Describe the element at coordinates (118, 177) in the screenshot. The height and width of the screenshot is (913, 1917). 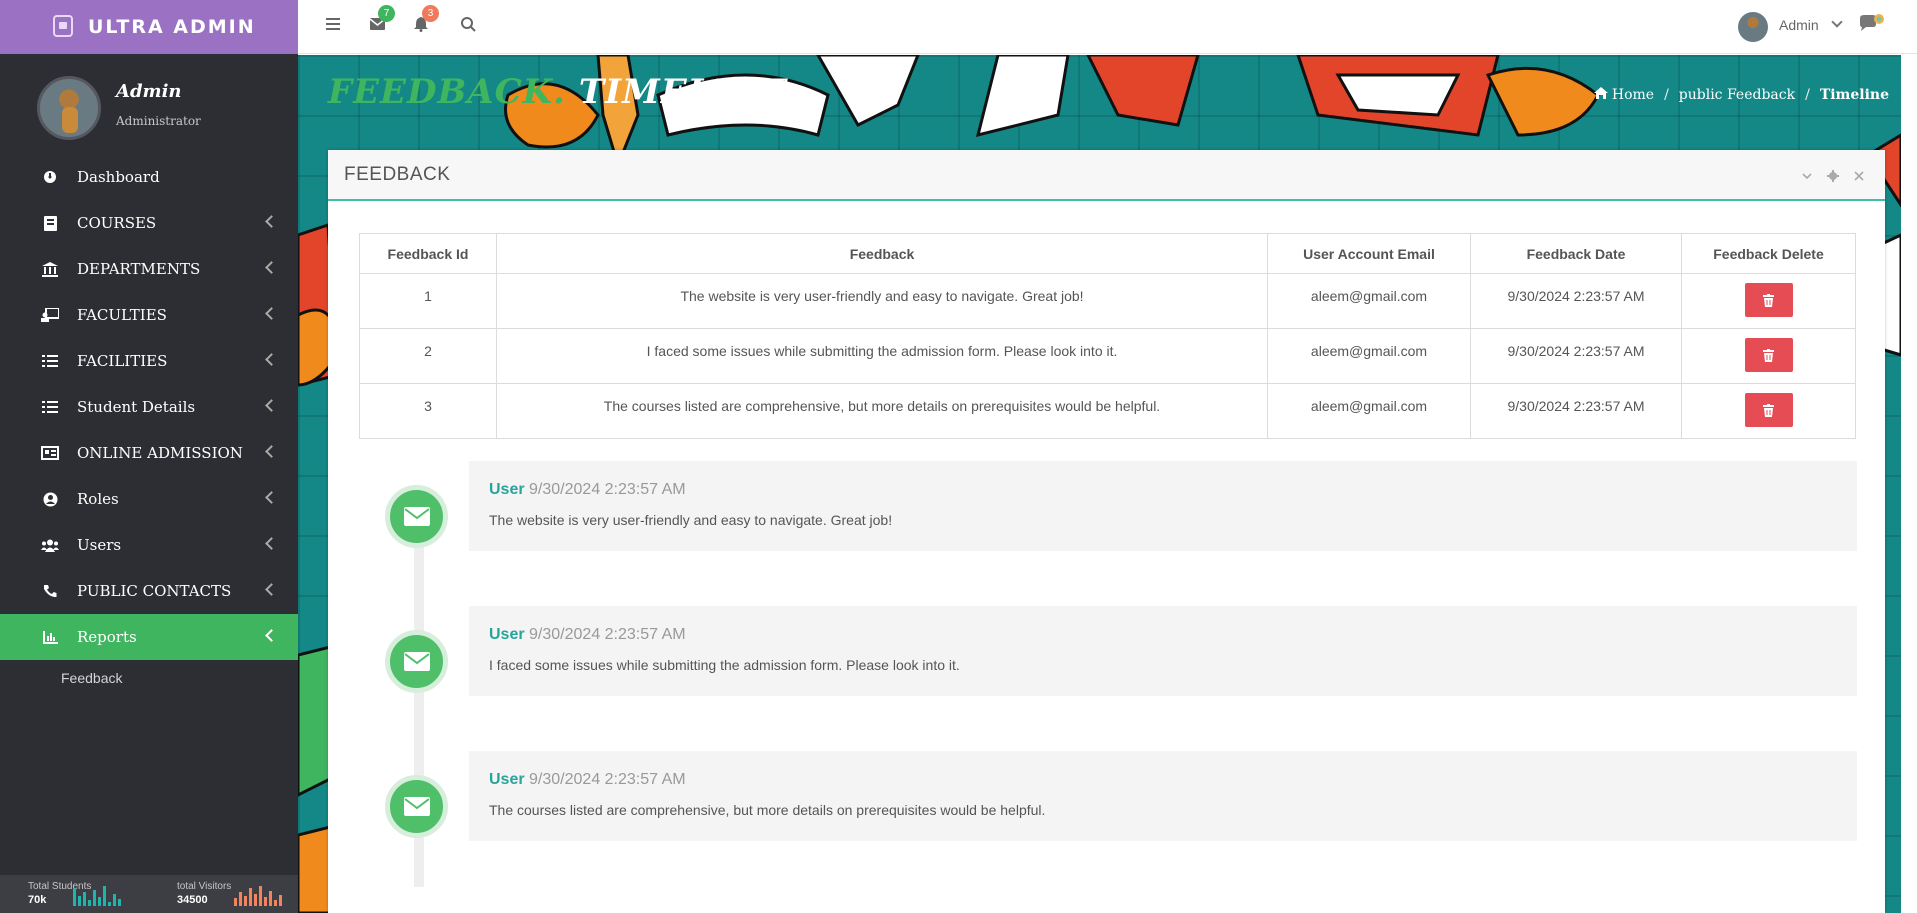
I see `sidebar-item-label: Dashboard` at that location.